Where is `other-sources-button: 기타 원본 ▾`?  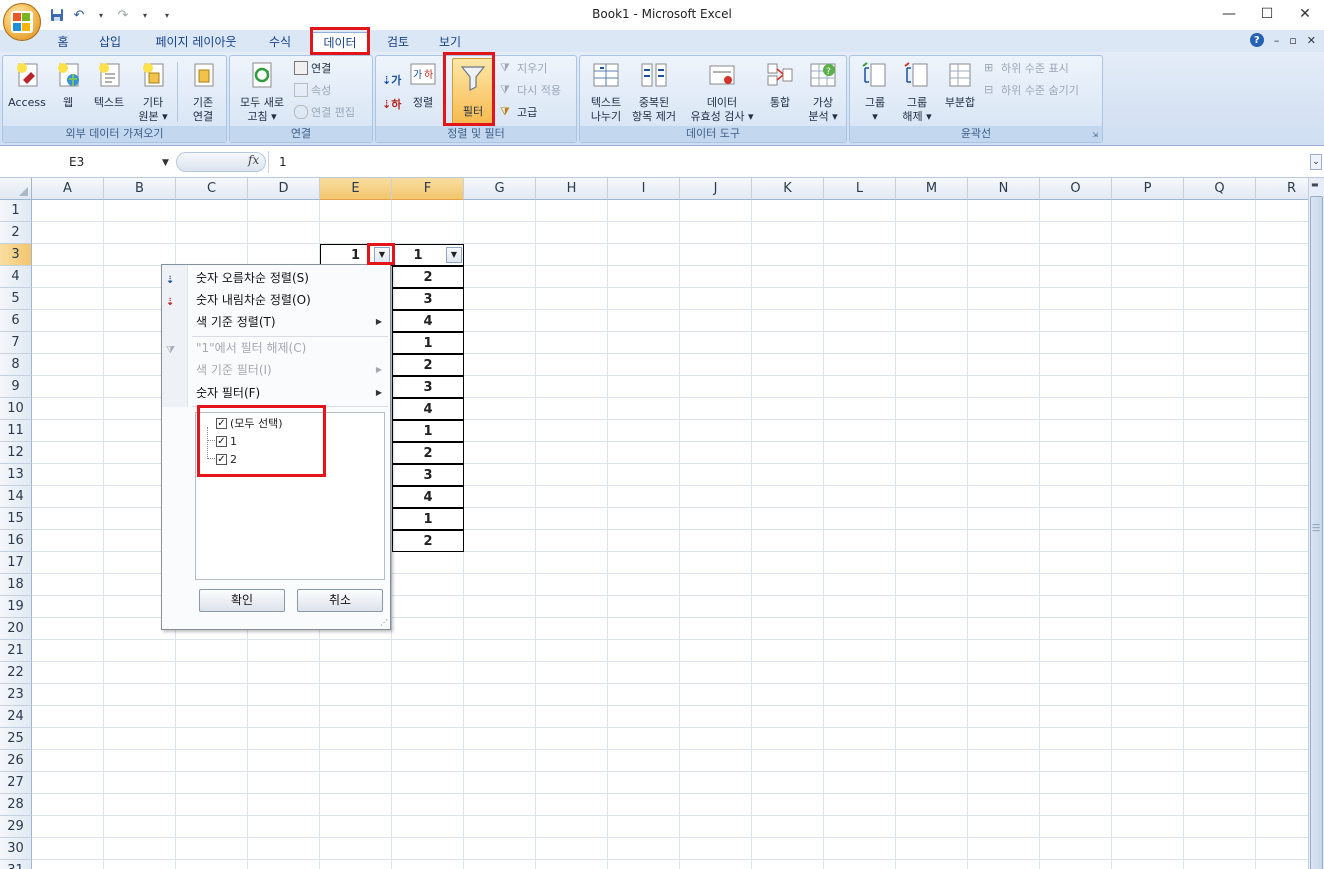 other-sources-button: 기타 원본 ▾ is located at coordinates (153, 92).